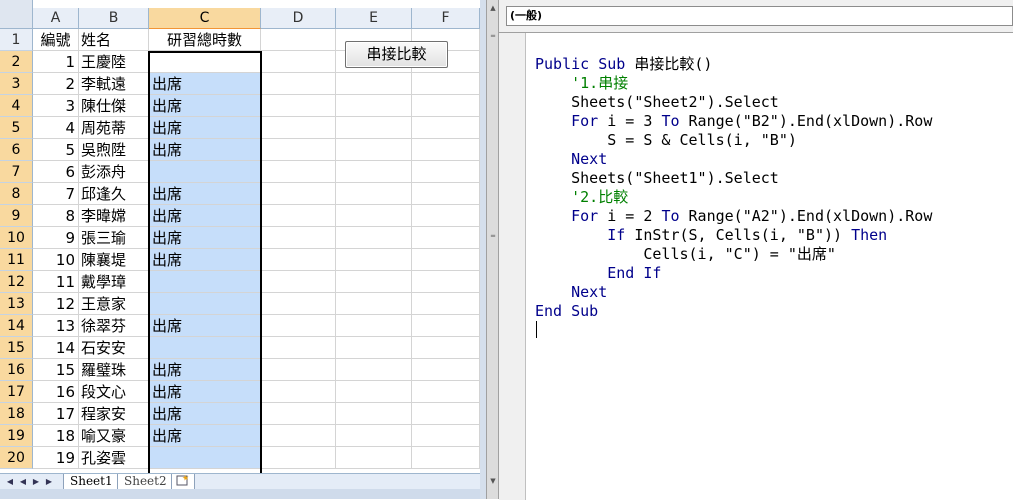  Describe the element at coordinates (114, 194) in the screenshot. I see `cell-name: 邱逢久` at that location.